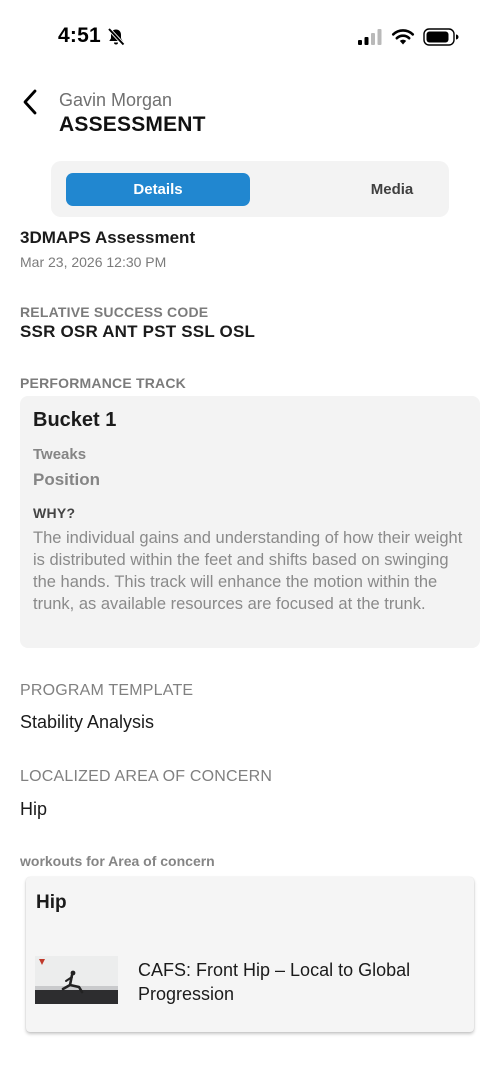  I want to click on client-name: Gavin Morgan, so click(116, 100).